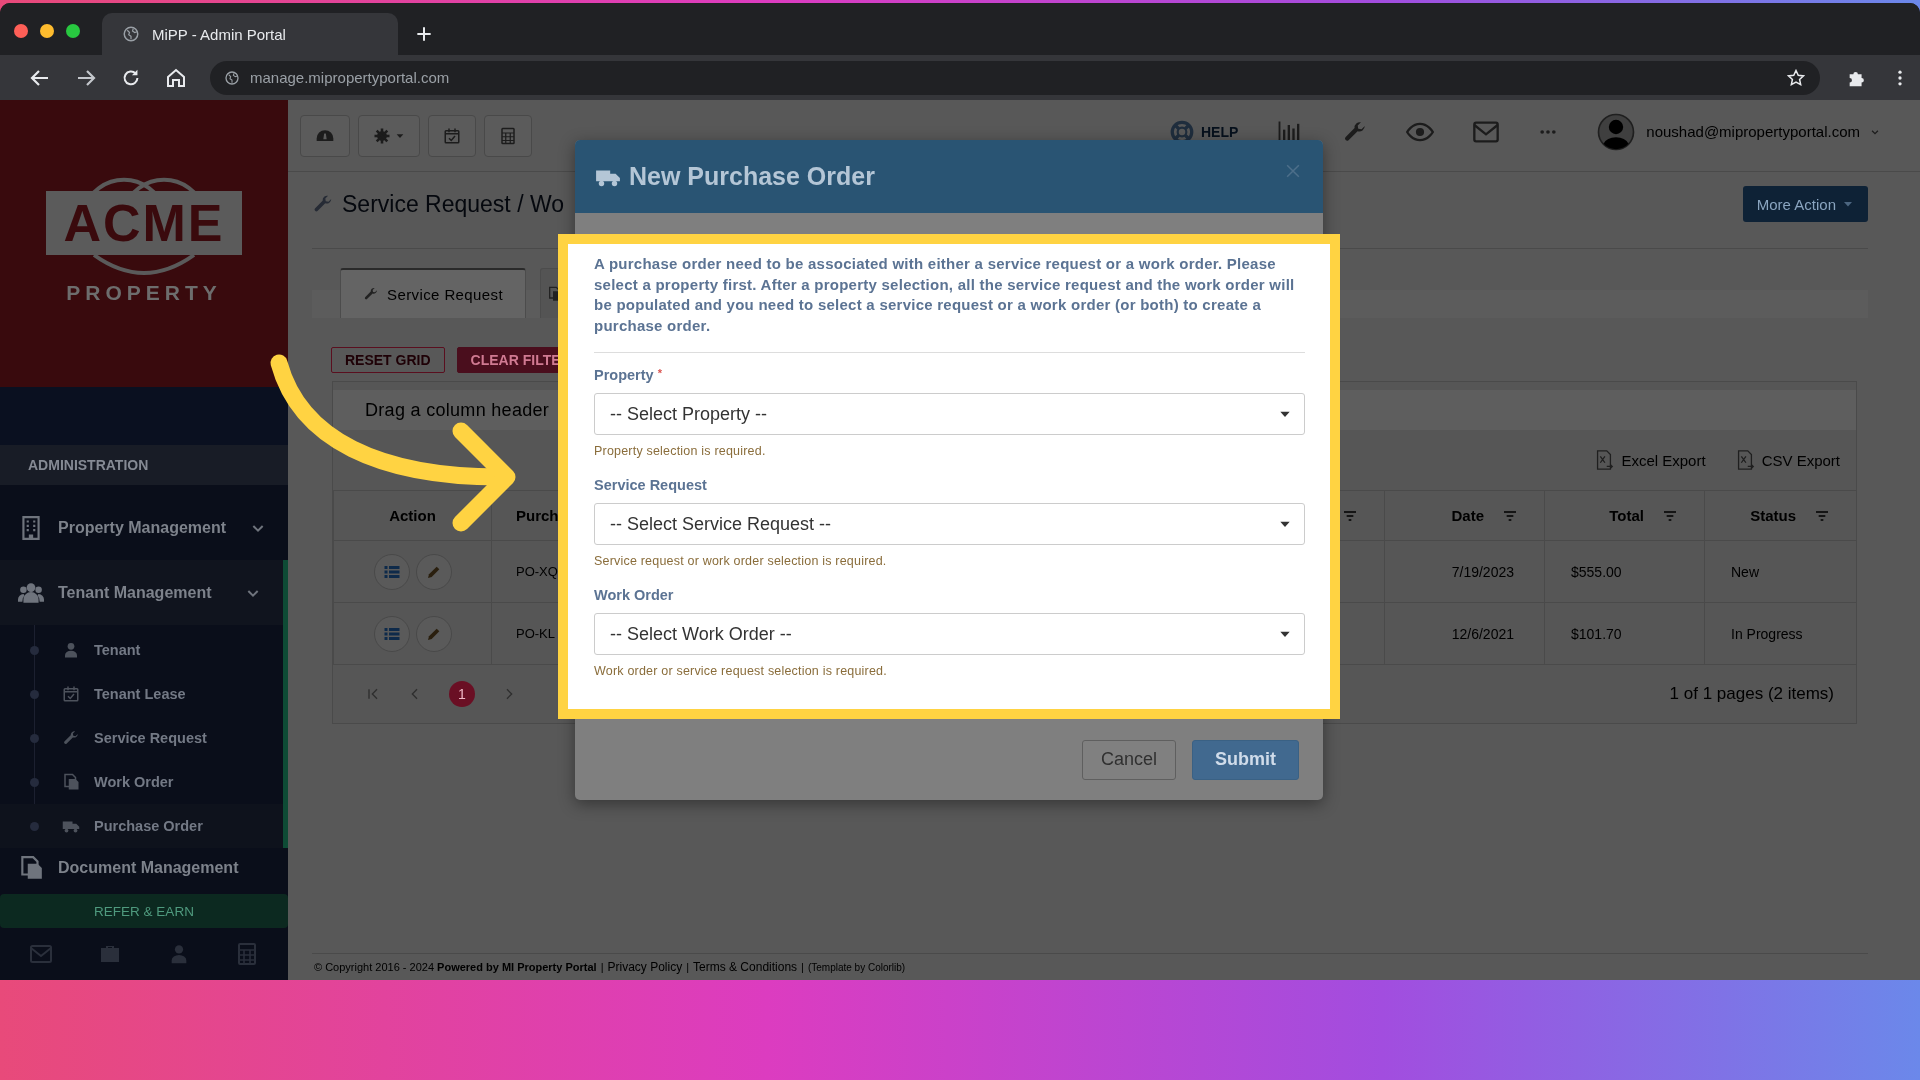 The image size is (1920, 1080). What do you see at coordinates (1204, 131) in the screenshot?
I see `help-link: HELP` at bounding box center [1204, 131].